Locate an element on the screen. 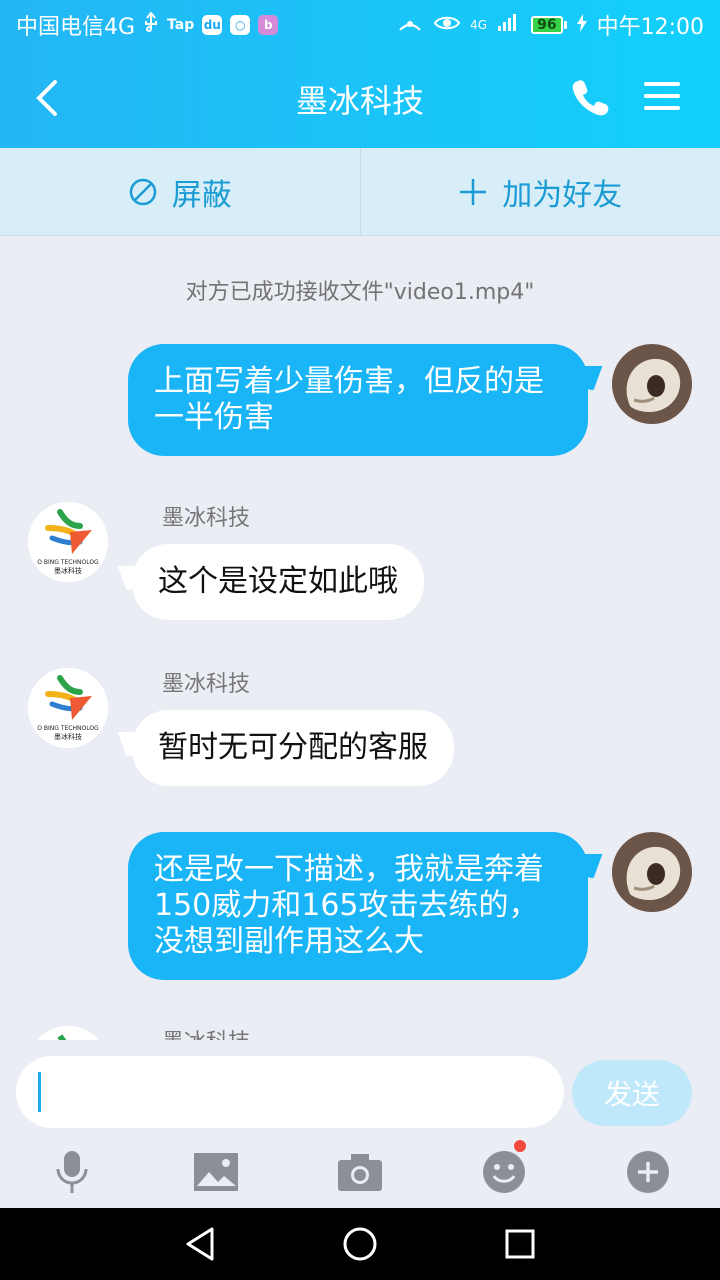 The image size is (720, 1280). system-nav-bar is located at coordinates (360, 1244).